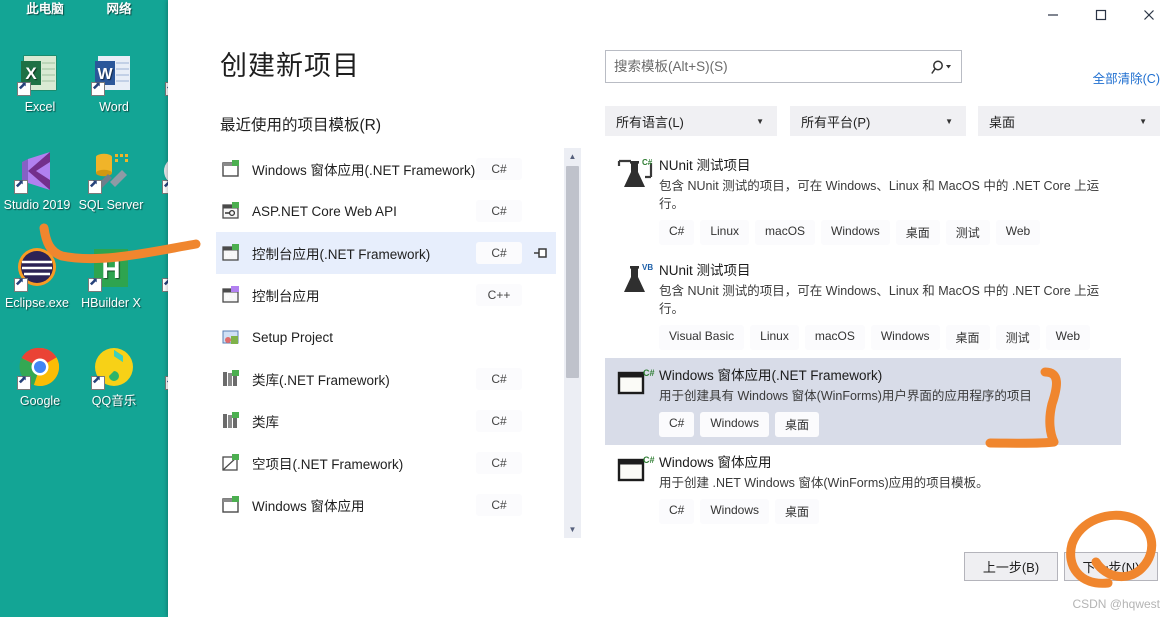  What do you see at coordinates (364, 170) in the screenshot?
I see `recent-template-name: Windows 窗体应用(.NET Framework)` at bounding box center [364, 170].